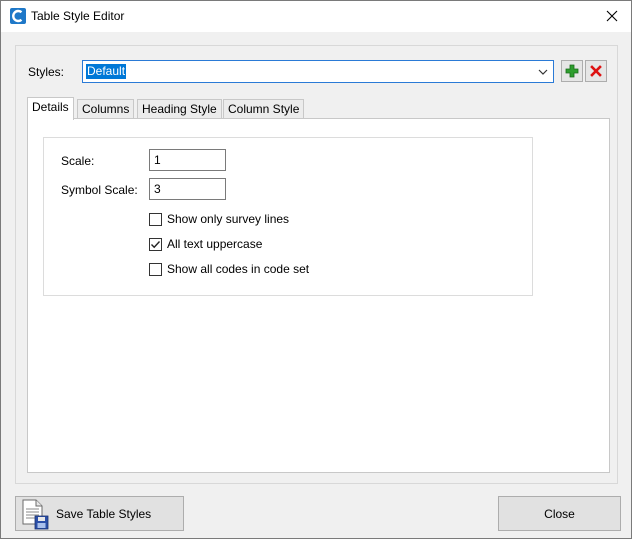  Describe the element at coordinates (228, 219) in the screenshot. I see `checkbox-label: Show only survey lines` at that location.